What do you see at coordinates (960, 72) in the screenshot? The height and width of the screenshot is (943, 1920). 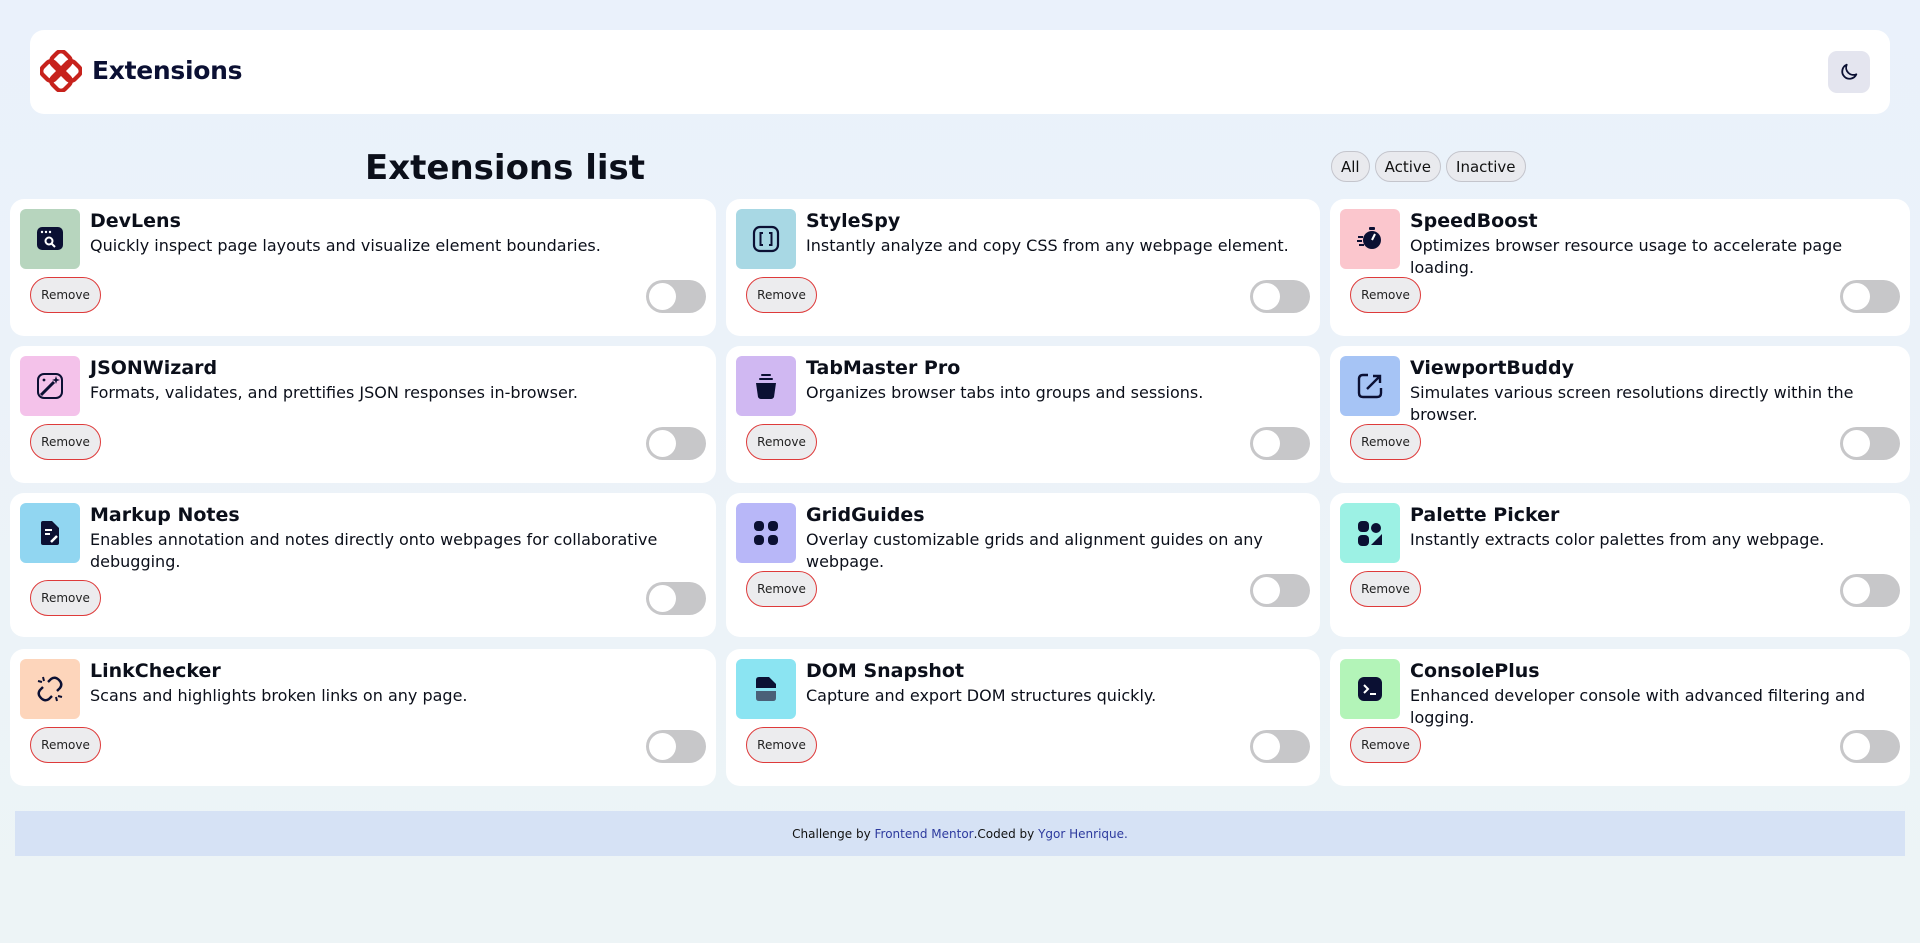 I see `header: Extensions` at bounding box center [960, 72].